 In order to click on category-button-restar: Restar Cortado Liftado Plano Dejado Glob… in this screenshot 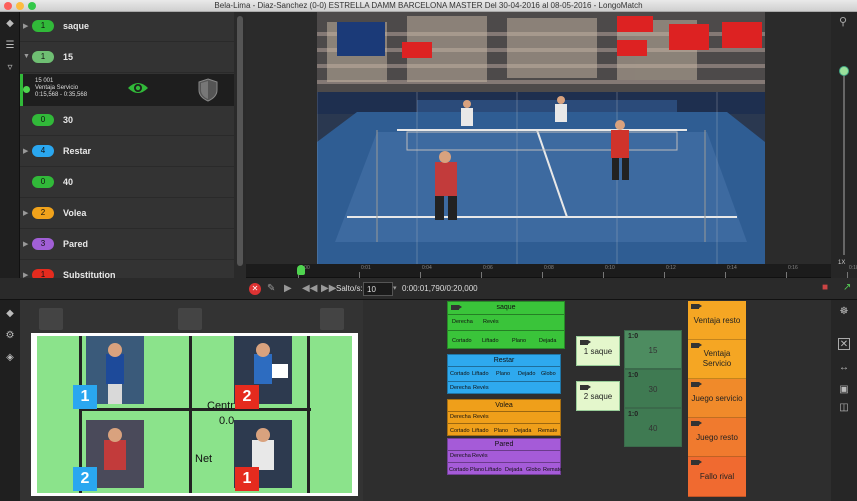, I will do `click(504, 374)`.